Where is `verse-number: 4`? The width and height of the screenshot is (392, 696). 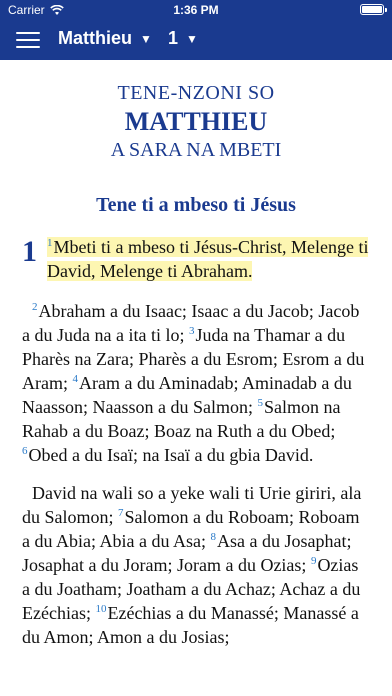 verse-number: 4 is located at coordinates (75, 379).